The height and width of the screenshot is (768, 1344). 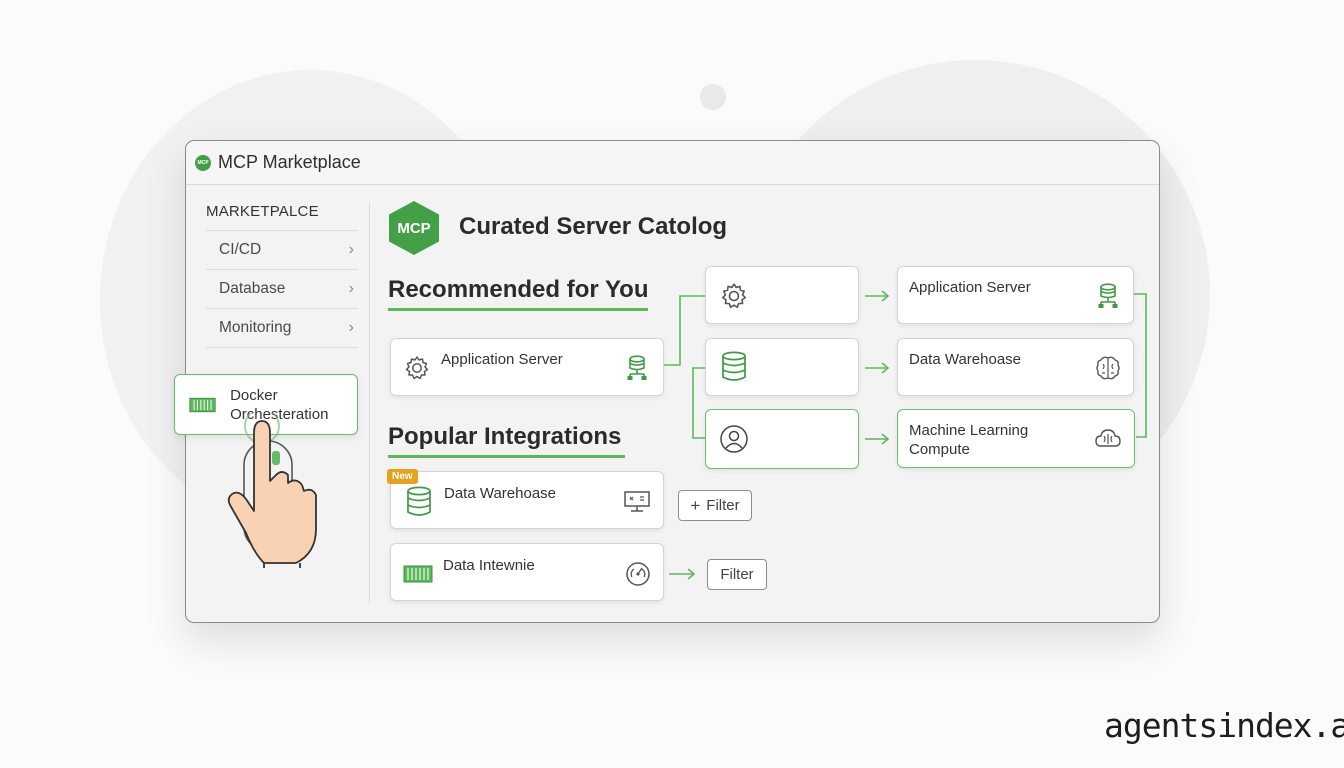 What do you see at coordinates (734, 439) in the screenshot?
I see `user-icon` at bounding box center [734, 439].